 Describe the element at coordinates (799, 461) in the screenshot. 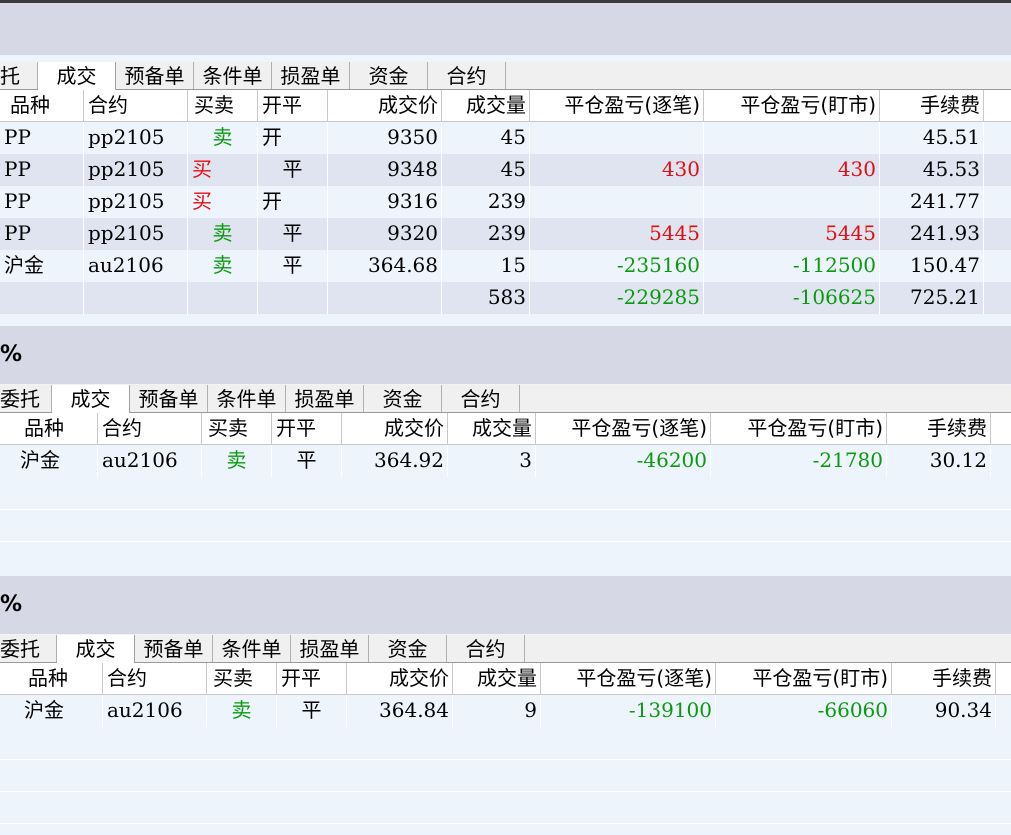

I see `cell-pnl-mark-to-market: -21780` at that location.